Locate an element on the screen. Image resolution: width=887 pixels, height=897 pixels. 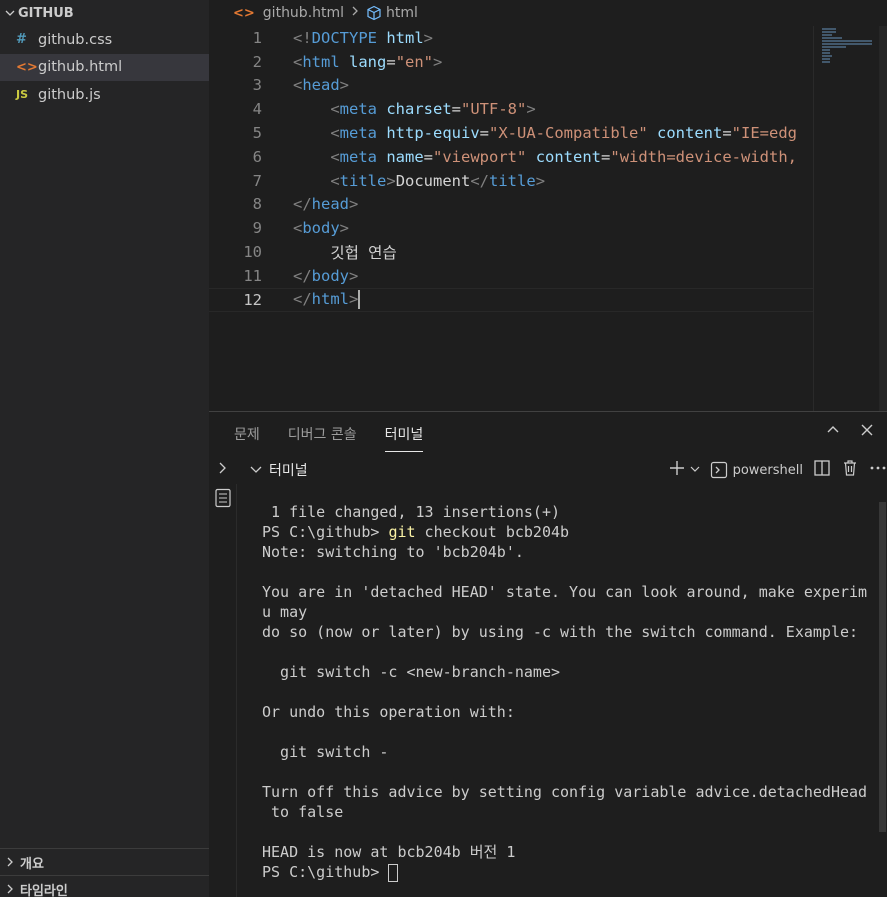
terminal-list-icon is located at coordinates (223, 500).